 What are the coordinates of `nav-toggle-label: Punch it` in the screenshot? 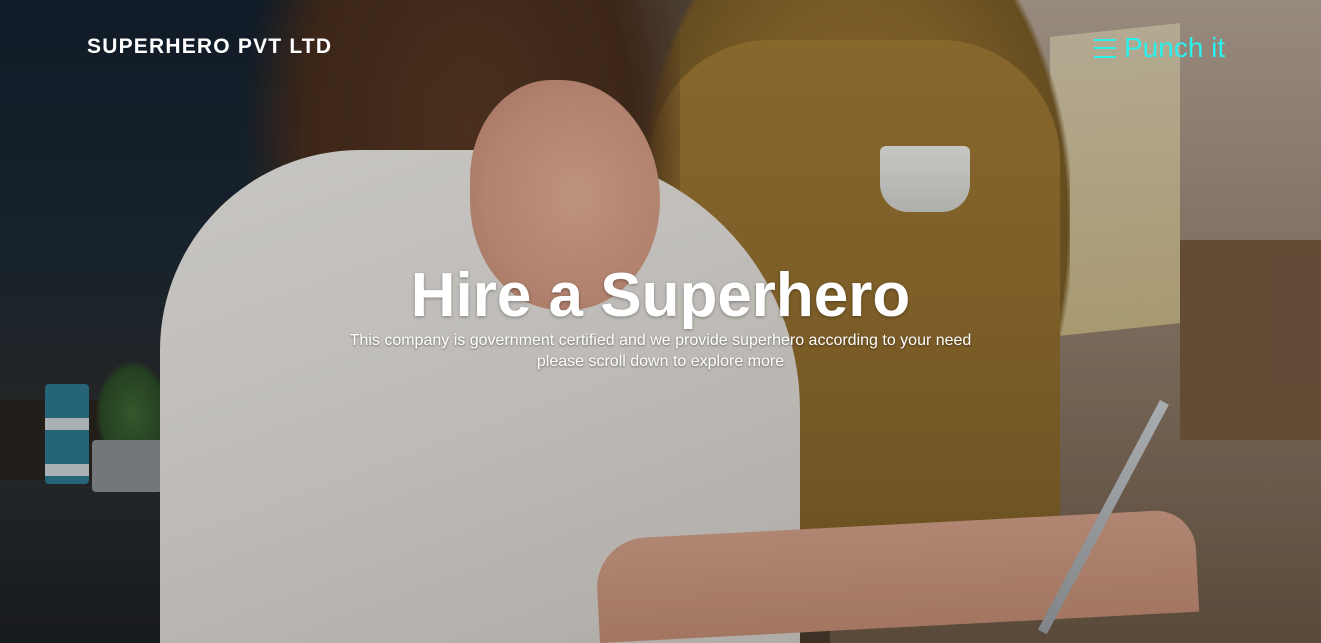 It's located at (1175, 47).